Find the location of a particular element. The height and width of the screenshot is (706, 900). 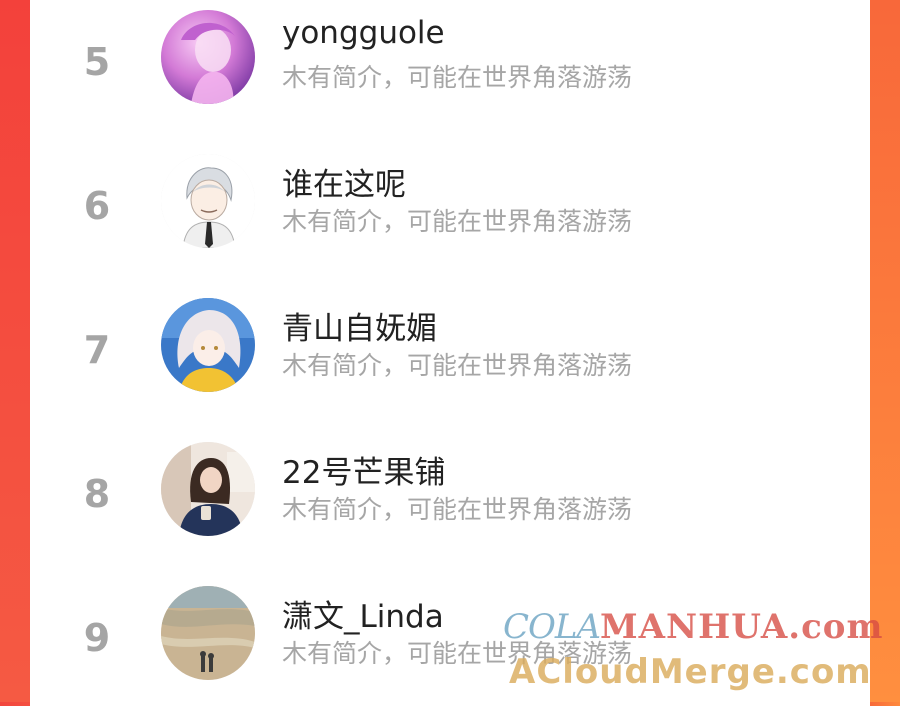

rank-number: 5 is located at coordinates (97, 62).